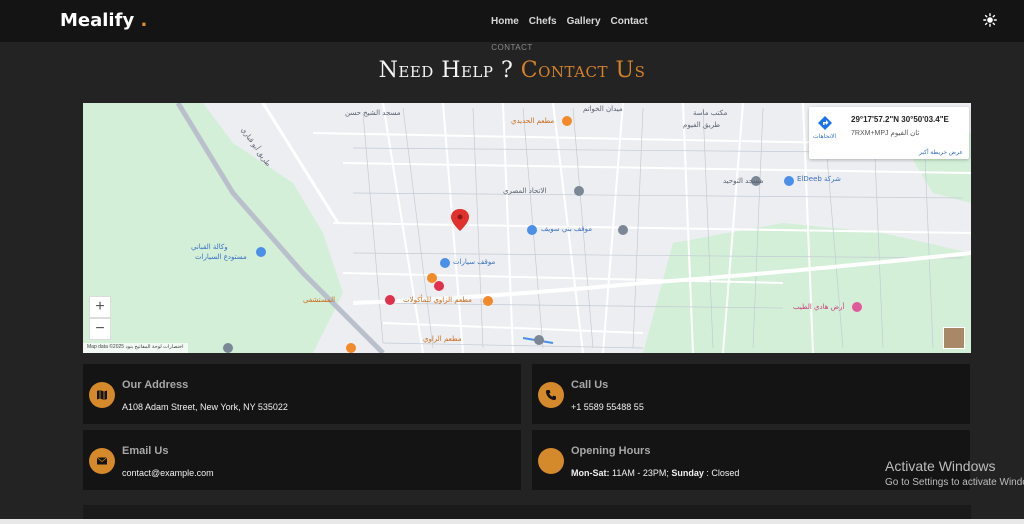 The height and width of the screenshot is (524, 1024). Describe the element at coordinates (102, 395) in the screenshot. I see `map-icon` at that location.